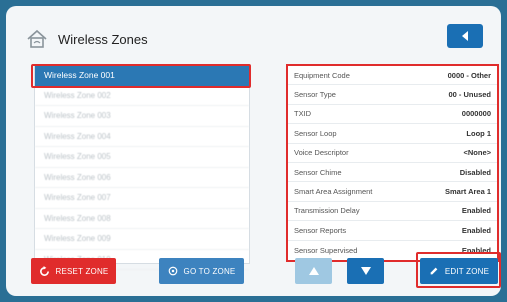 The width and height of the screenshot is (507, 302). What do you see at coordinates (37, 39) in the screenshot?
I see `home-icon` at bounding box center [37, 39].